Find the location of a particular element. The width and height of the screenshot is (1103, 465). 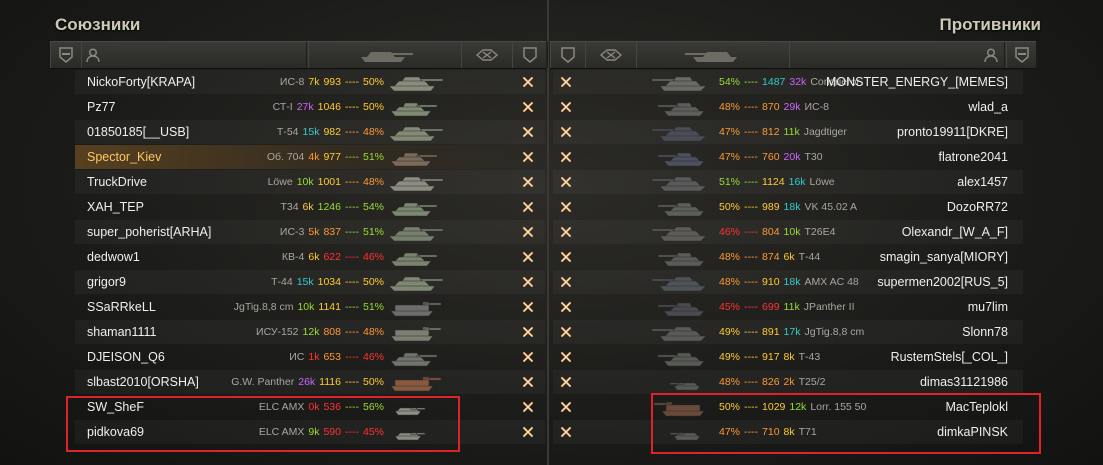

stat-winrate: 47% is located at coordinates (730, 132).